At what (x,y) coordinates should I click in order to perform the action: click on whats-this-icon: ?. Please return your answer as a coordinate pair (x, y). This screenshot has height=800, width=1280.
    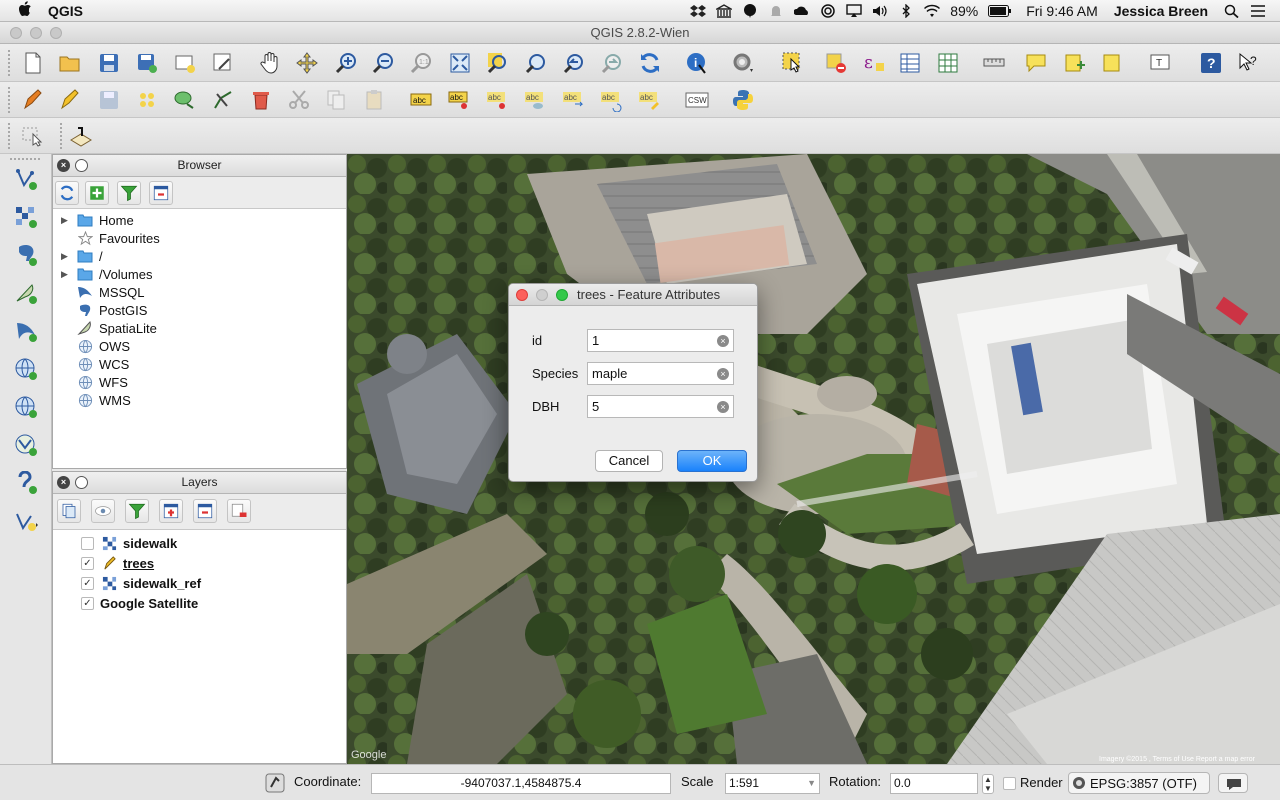
    Looking at the image, I should click on (1249, 63).